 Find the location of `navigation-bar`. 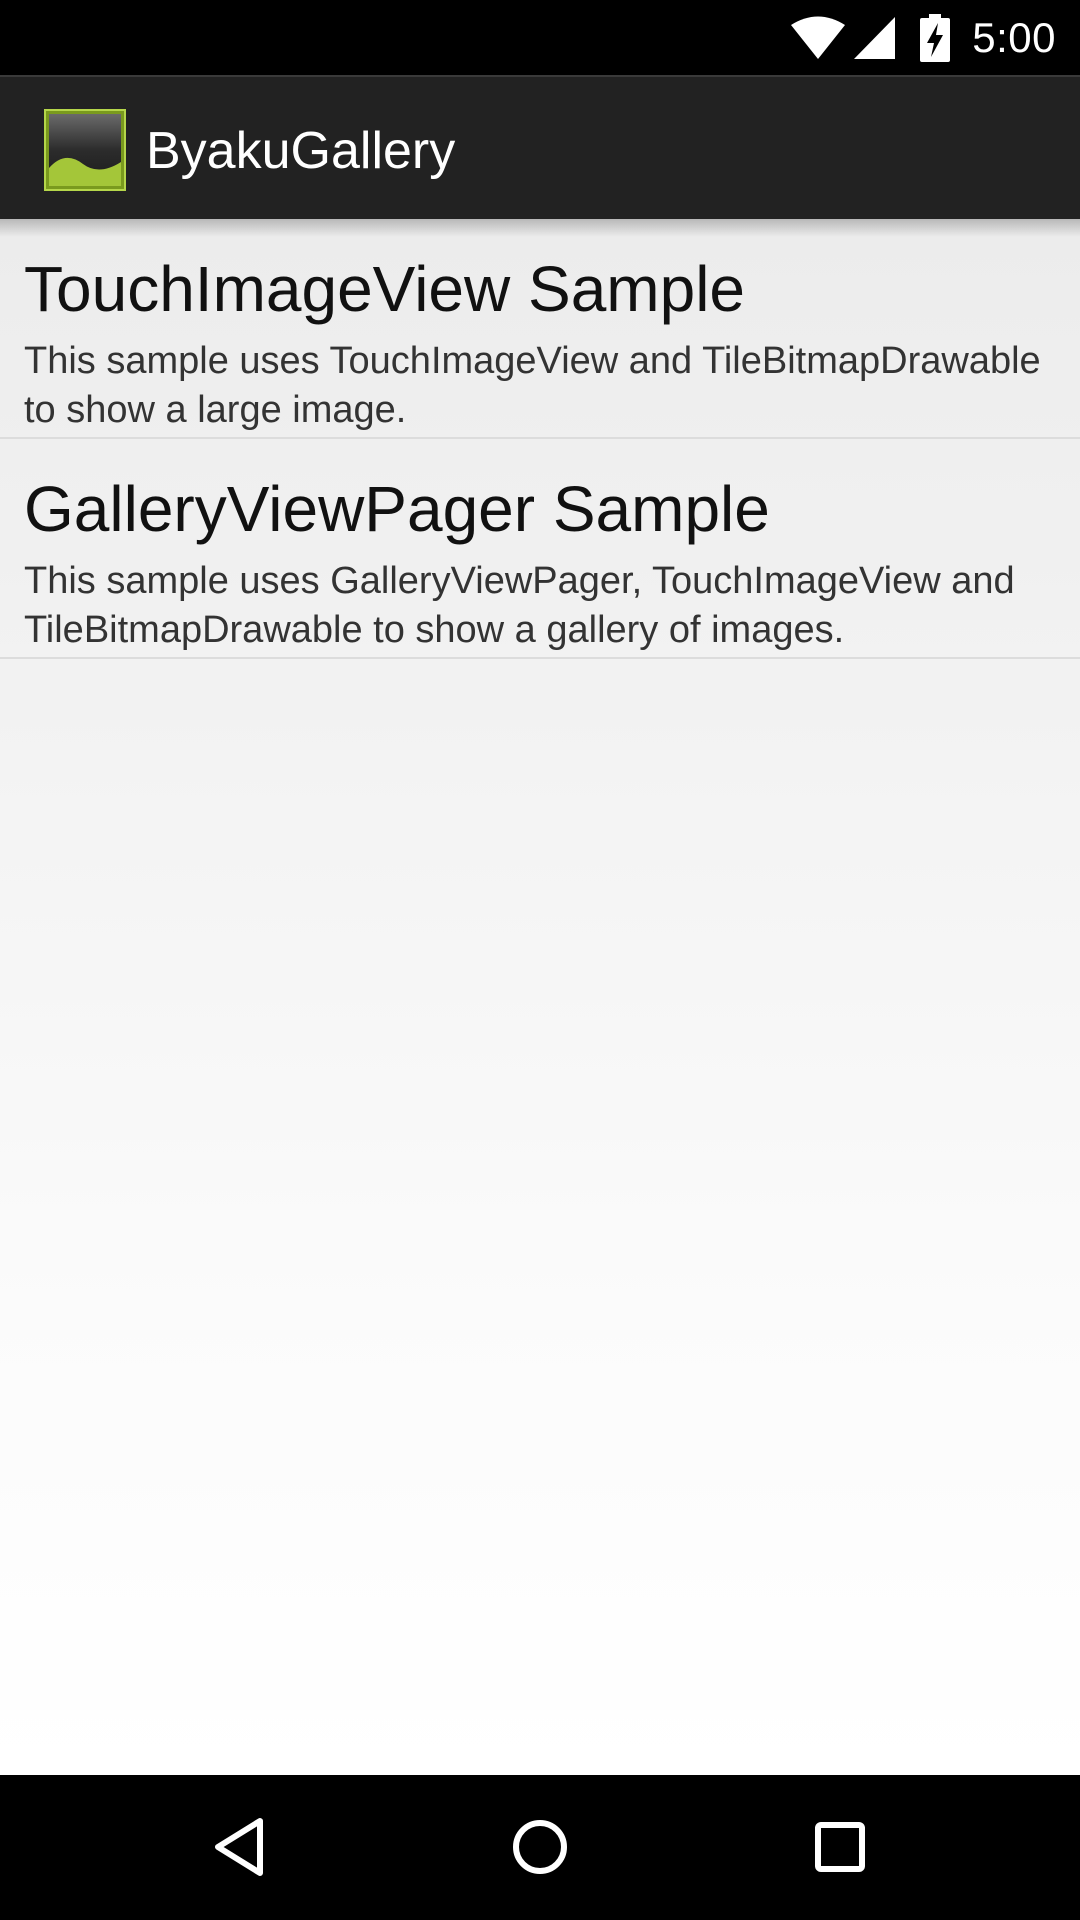

navigation-bar is located at coordinates (540, 1847).